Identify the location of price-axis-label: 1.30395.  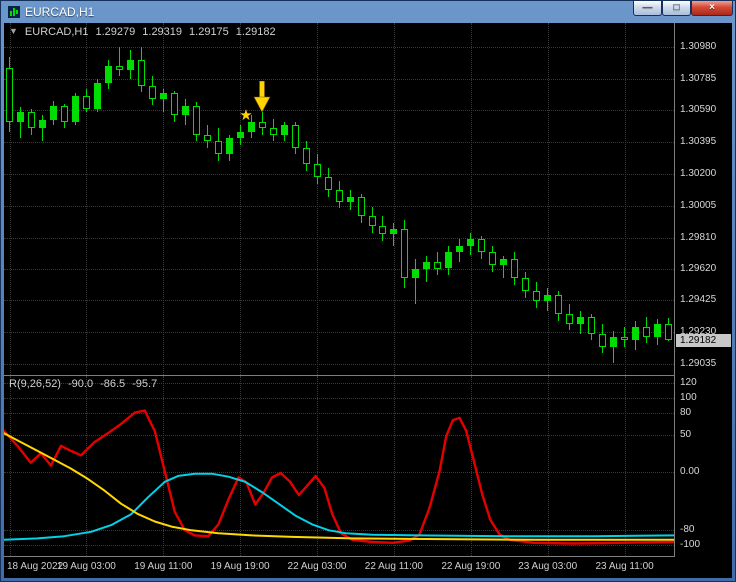
(698, 142).